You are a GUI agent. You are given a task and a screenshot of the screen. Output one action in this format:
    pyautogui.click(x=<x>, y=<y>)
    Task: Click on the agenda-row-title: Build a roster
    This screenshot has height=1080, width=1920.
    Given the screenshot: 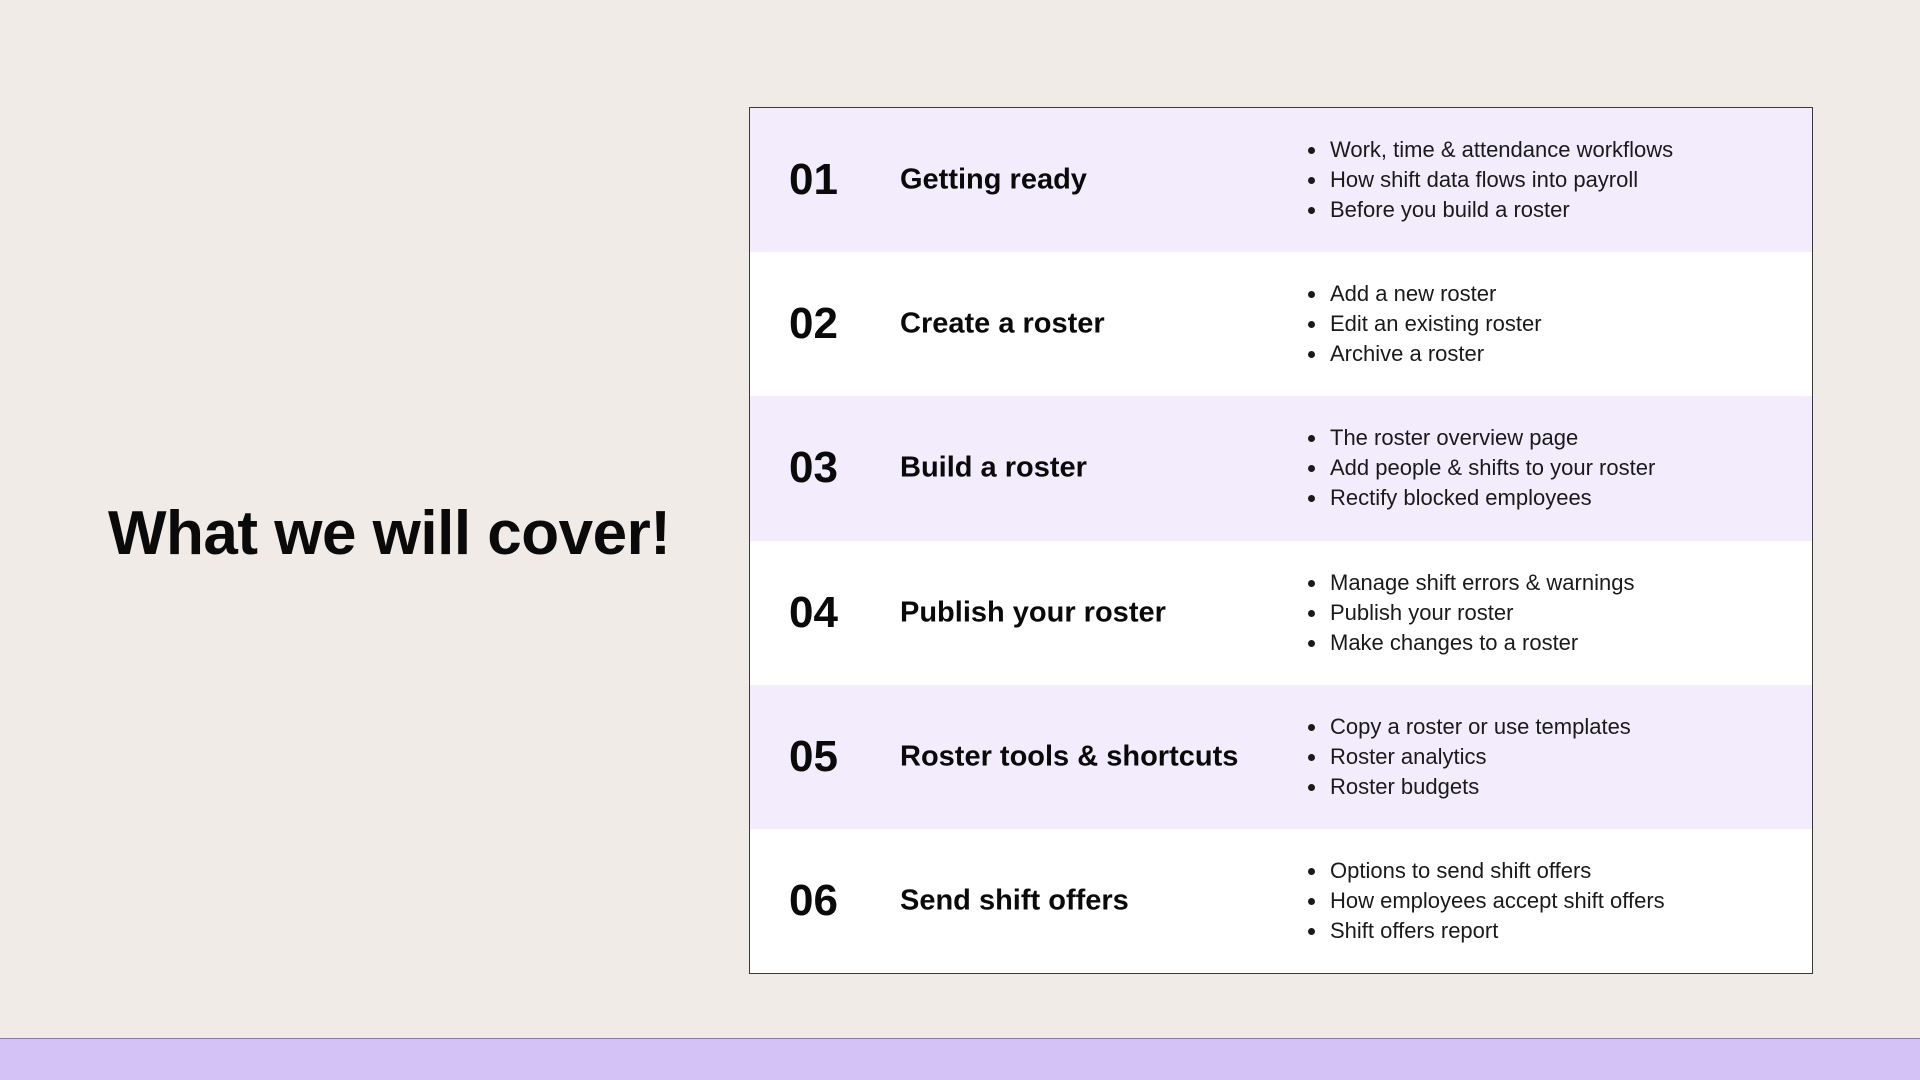 What is the action you would take?
    pyautogui.click(x=993, y=467)
    